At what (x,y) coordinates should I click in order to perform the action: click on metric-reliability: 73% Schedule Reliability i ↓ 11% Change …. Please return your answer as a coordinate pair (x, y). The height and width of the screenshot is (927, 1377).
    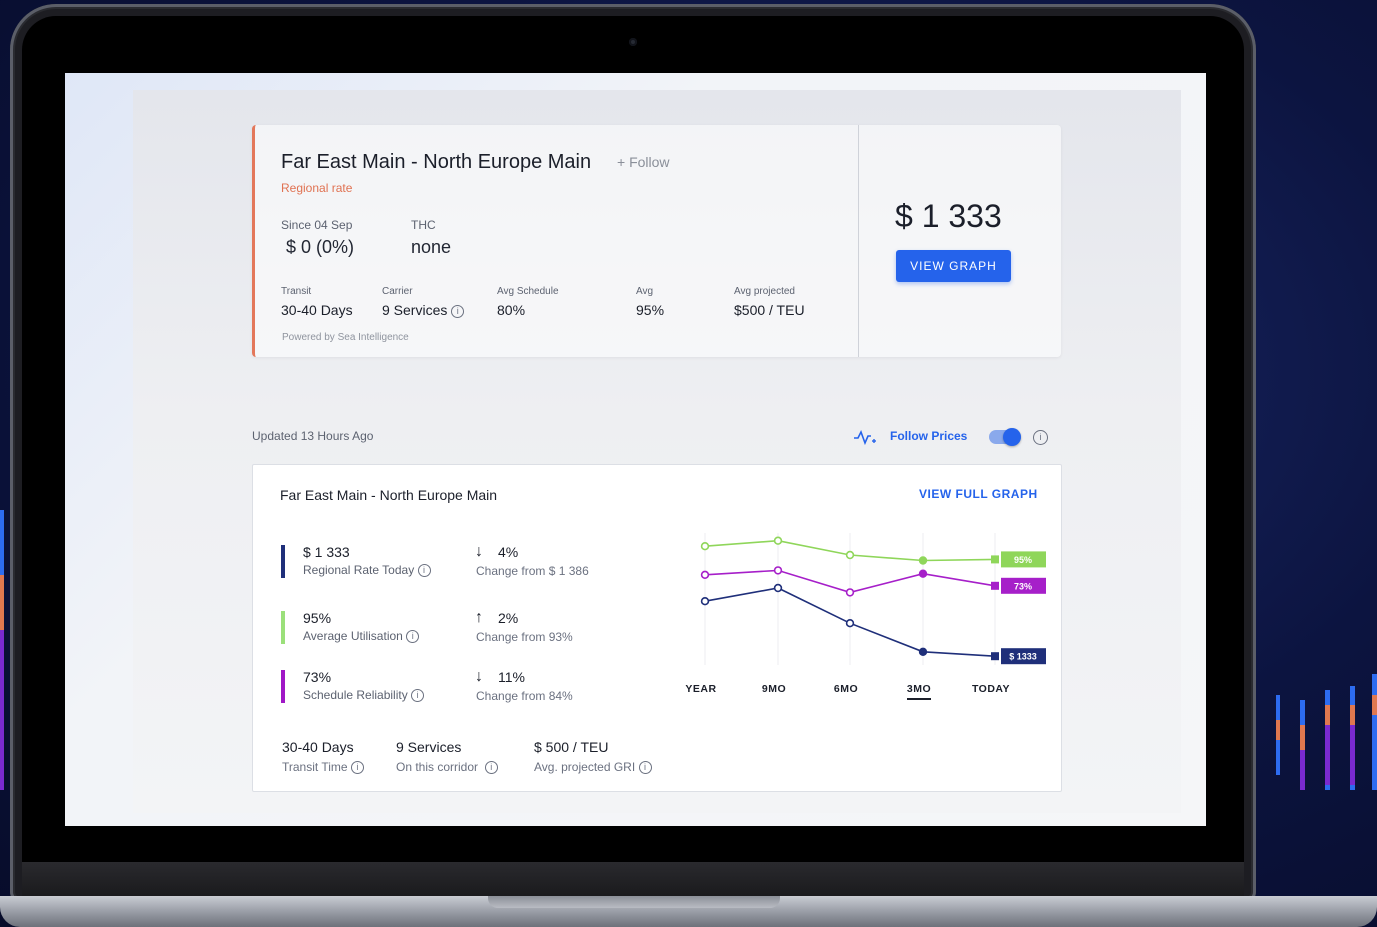
    Looking at the image, I should click on (471, 686).